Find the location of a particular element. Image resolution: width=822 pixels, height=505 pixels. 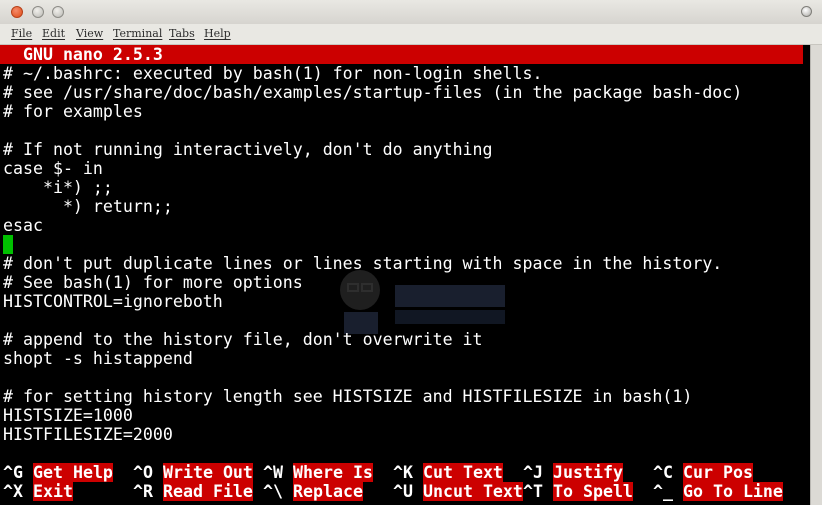

menu-file: File is located at coordinates (21, 33).